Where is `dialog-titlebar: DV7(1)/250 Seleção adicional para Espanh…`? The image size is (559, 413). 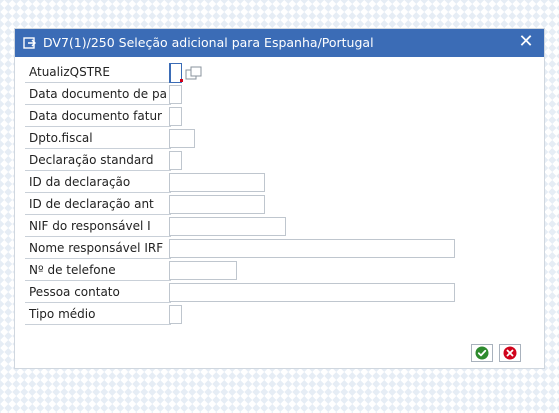 dialog-titlebar: DV7(1)/250 Seleção adicional para Espanh… is located at coordinates (279, 43).